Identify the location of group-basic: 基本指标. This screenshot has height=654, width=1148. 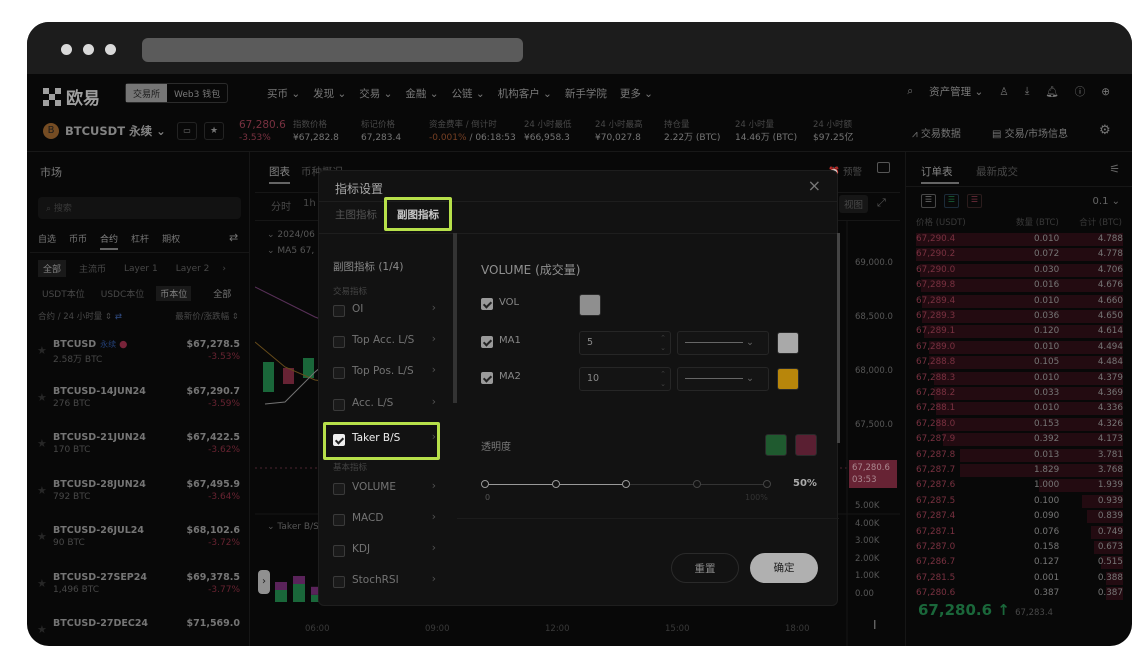
(350, 468).